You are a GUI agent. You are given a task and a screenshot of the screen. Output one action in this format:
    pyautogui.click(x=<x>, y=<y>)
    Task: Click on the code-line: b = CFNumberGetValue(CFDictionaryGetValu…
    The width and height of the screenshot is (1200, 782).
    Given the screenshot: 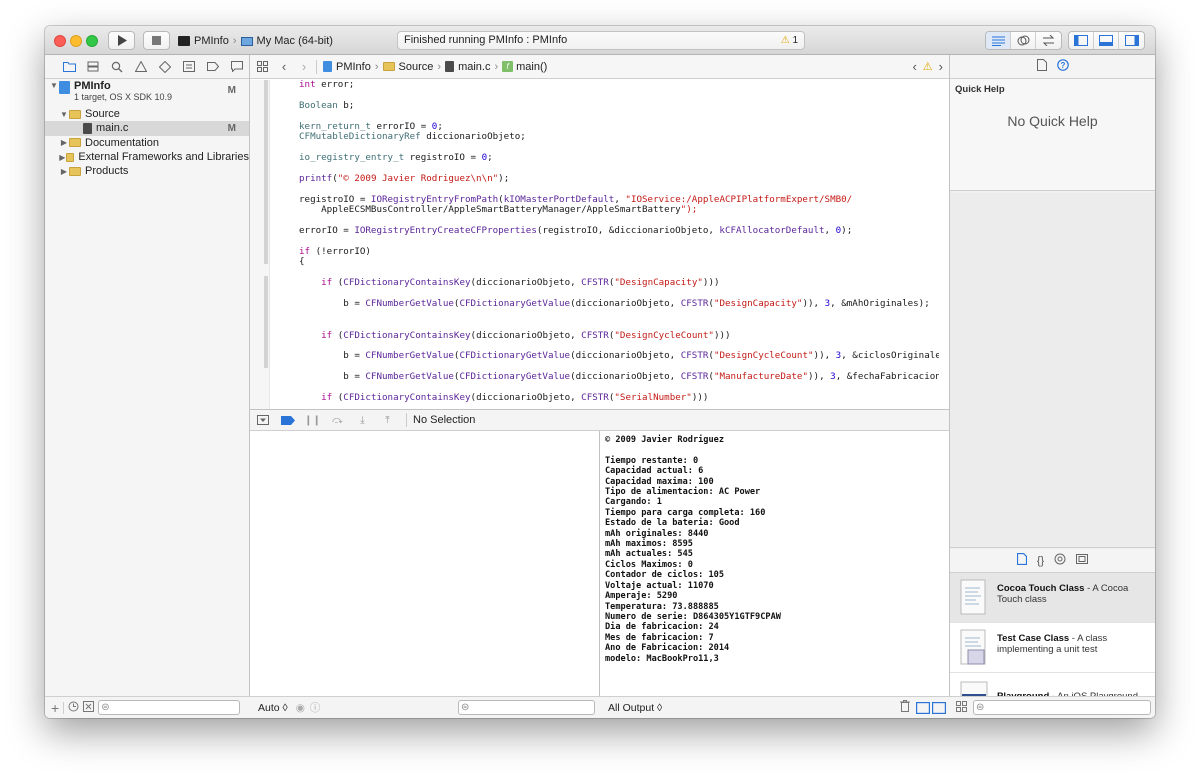 What is the action you would take?
    pyautogui.click(x=619, y=377)
    